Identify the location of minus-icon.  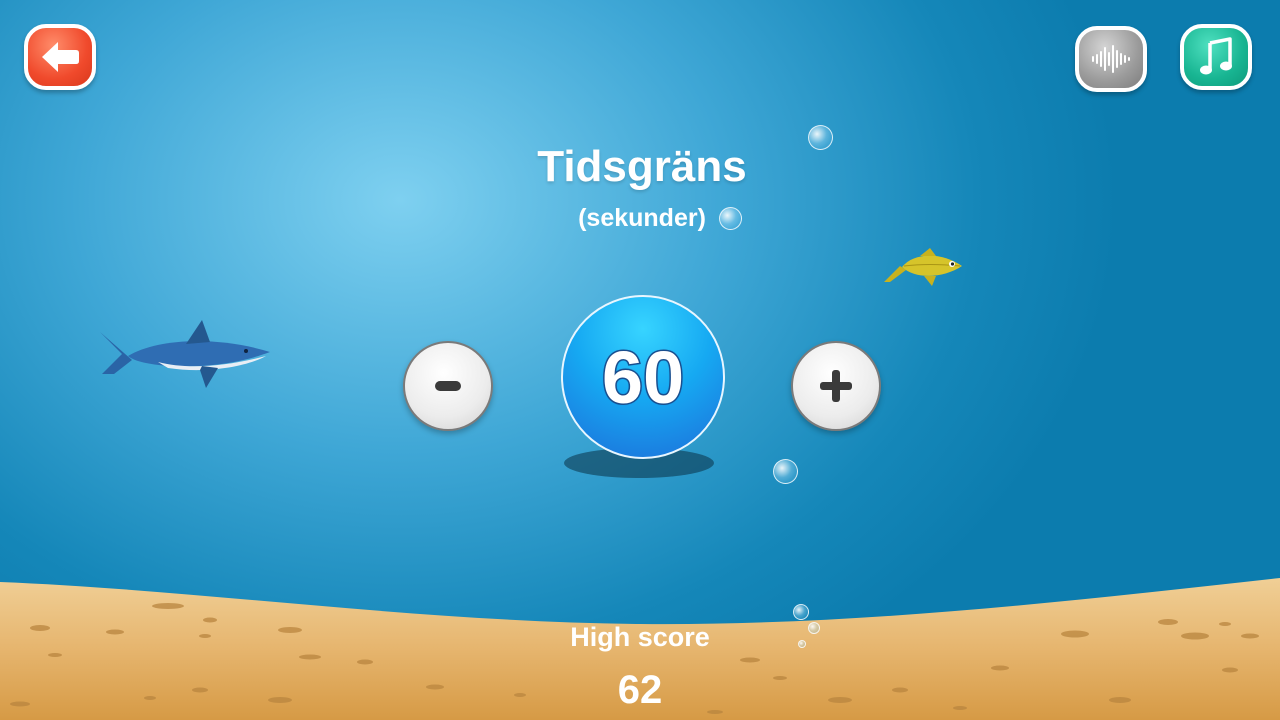
(448, 386).